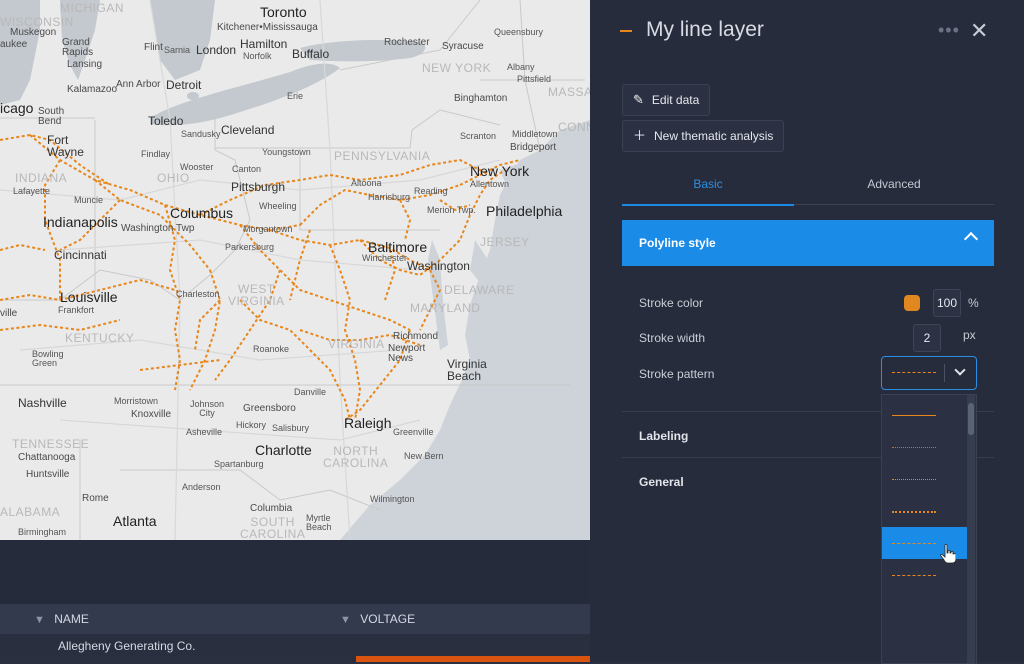  What do you see at coordinates (76, 310) in the screenshot?
I see `map-label: Frankfort` at bounding box center [76, 310].